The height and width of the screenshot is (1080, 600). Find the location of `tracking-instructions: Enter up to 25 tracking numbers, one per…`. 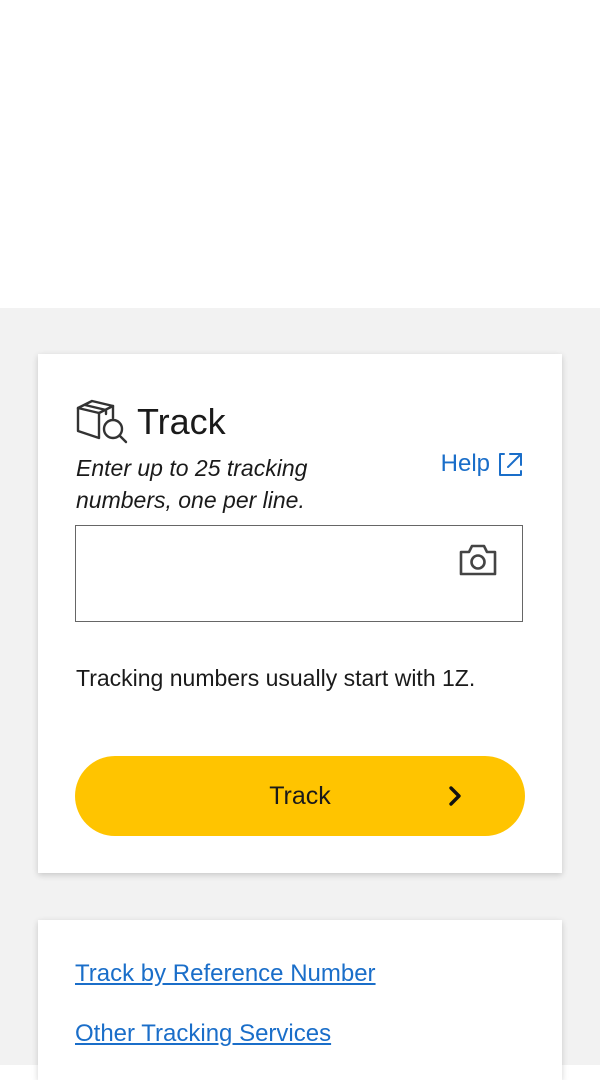

tracking-instructions: Enter up to 25 tracking numbers, one per… is located at coordinates (192, 484).